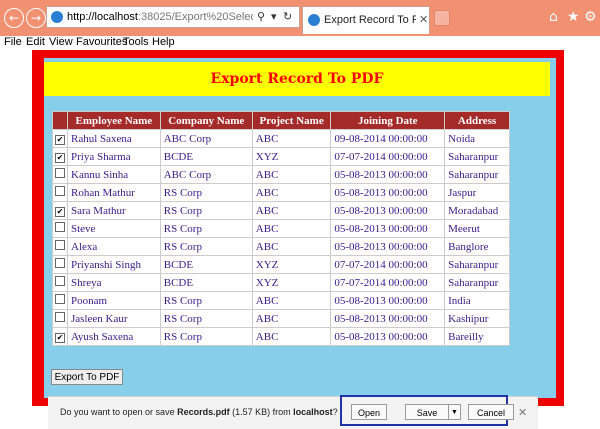 The image size is (600, 429). I want to click on menu-bar: File Edit View Favourites Tools Help, so click(300, 43).